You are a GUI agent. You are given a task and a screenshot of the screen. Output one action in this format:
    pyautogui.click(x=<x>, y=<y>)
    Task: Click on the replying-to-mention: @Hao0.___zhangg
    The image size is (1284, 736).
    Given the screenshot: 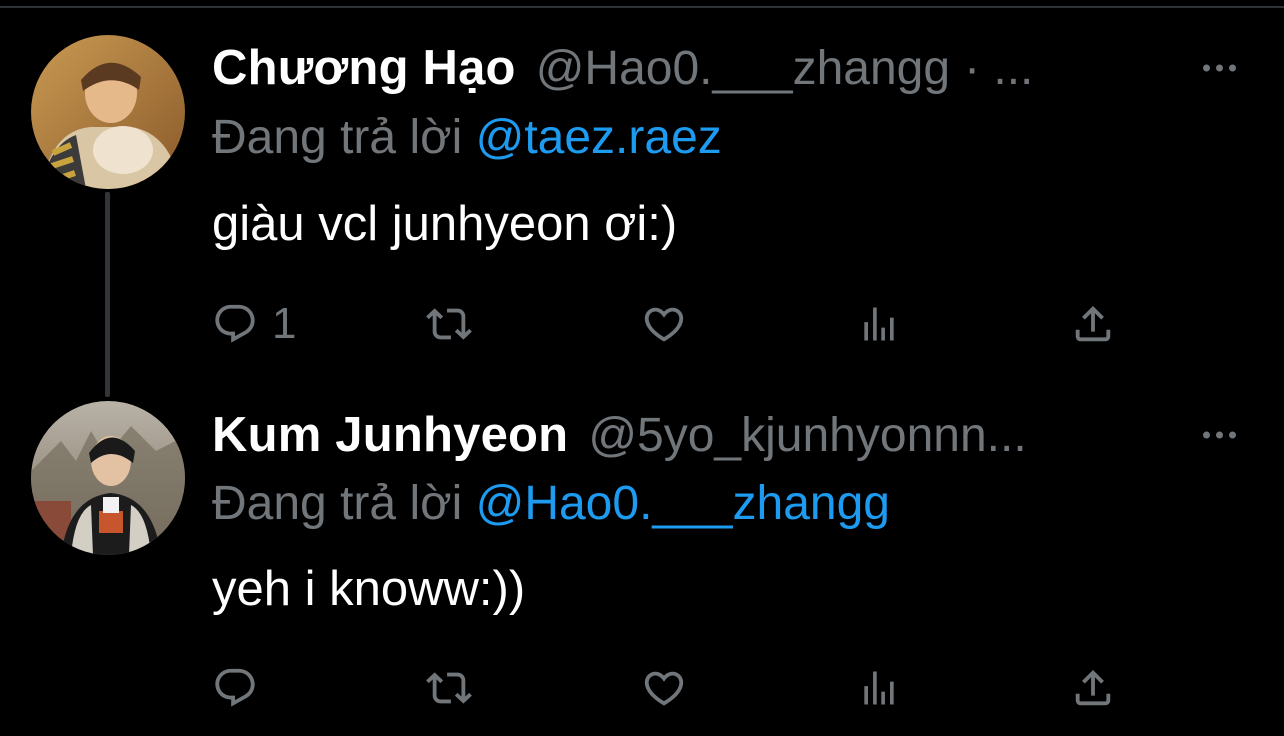 What is the action you would take?
    pyautogui.click(x=683, y=503)
    